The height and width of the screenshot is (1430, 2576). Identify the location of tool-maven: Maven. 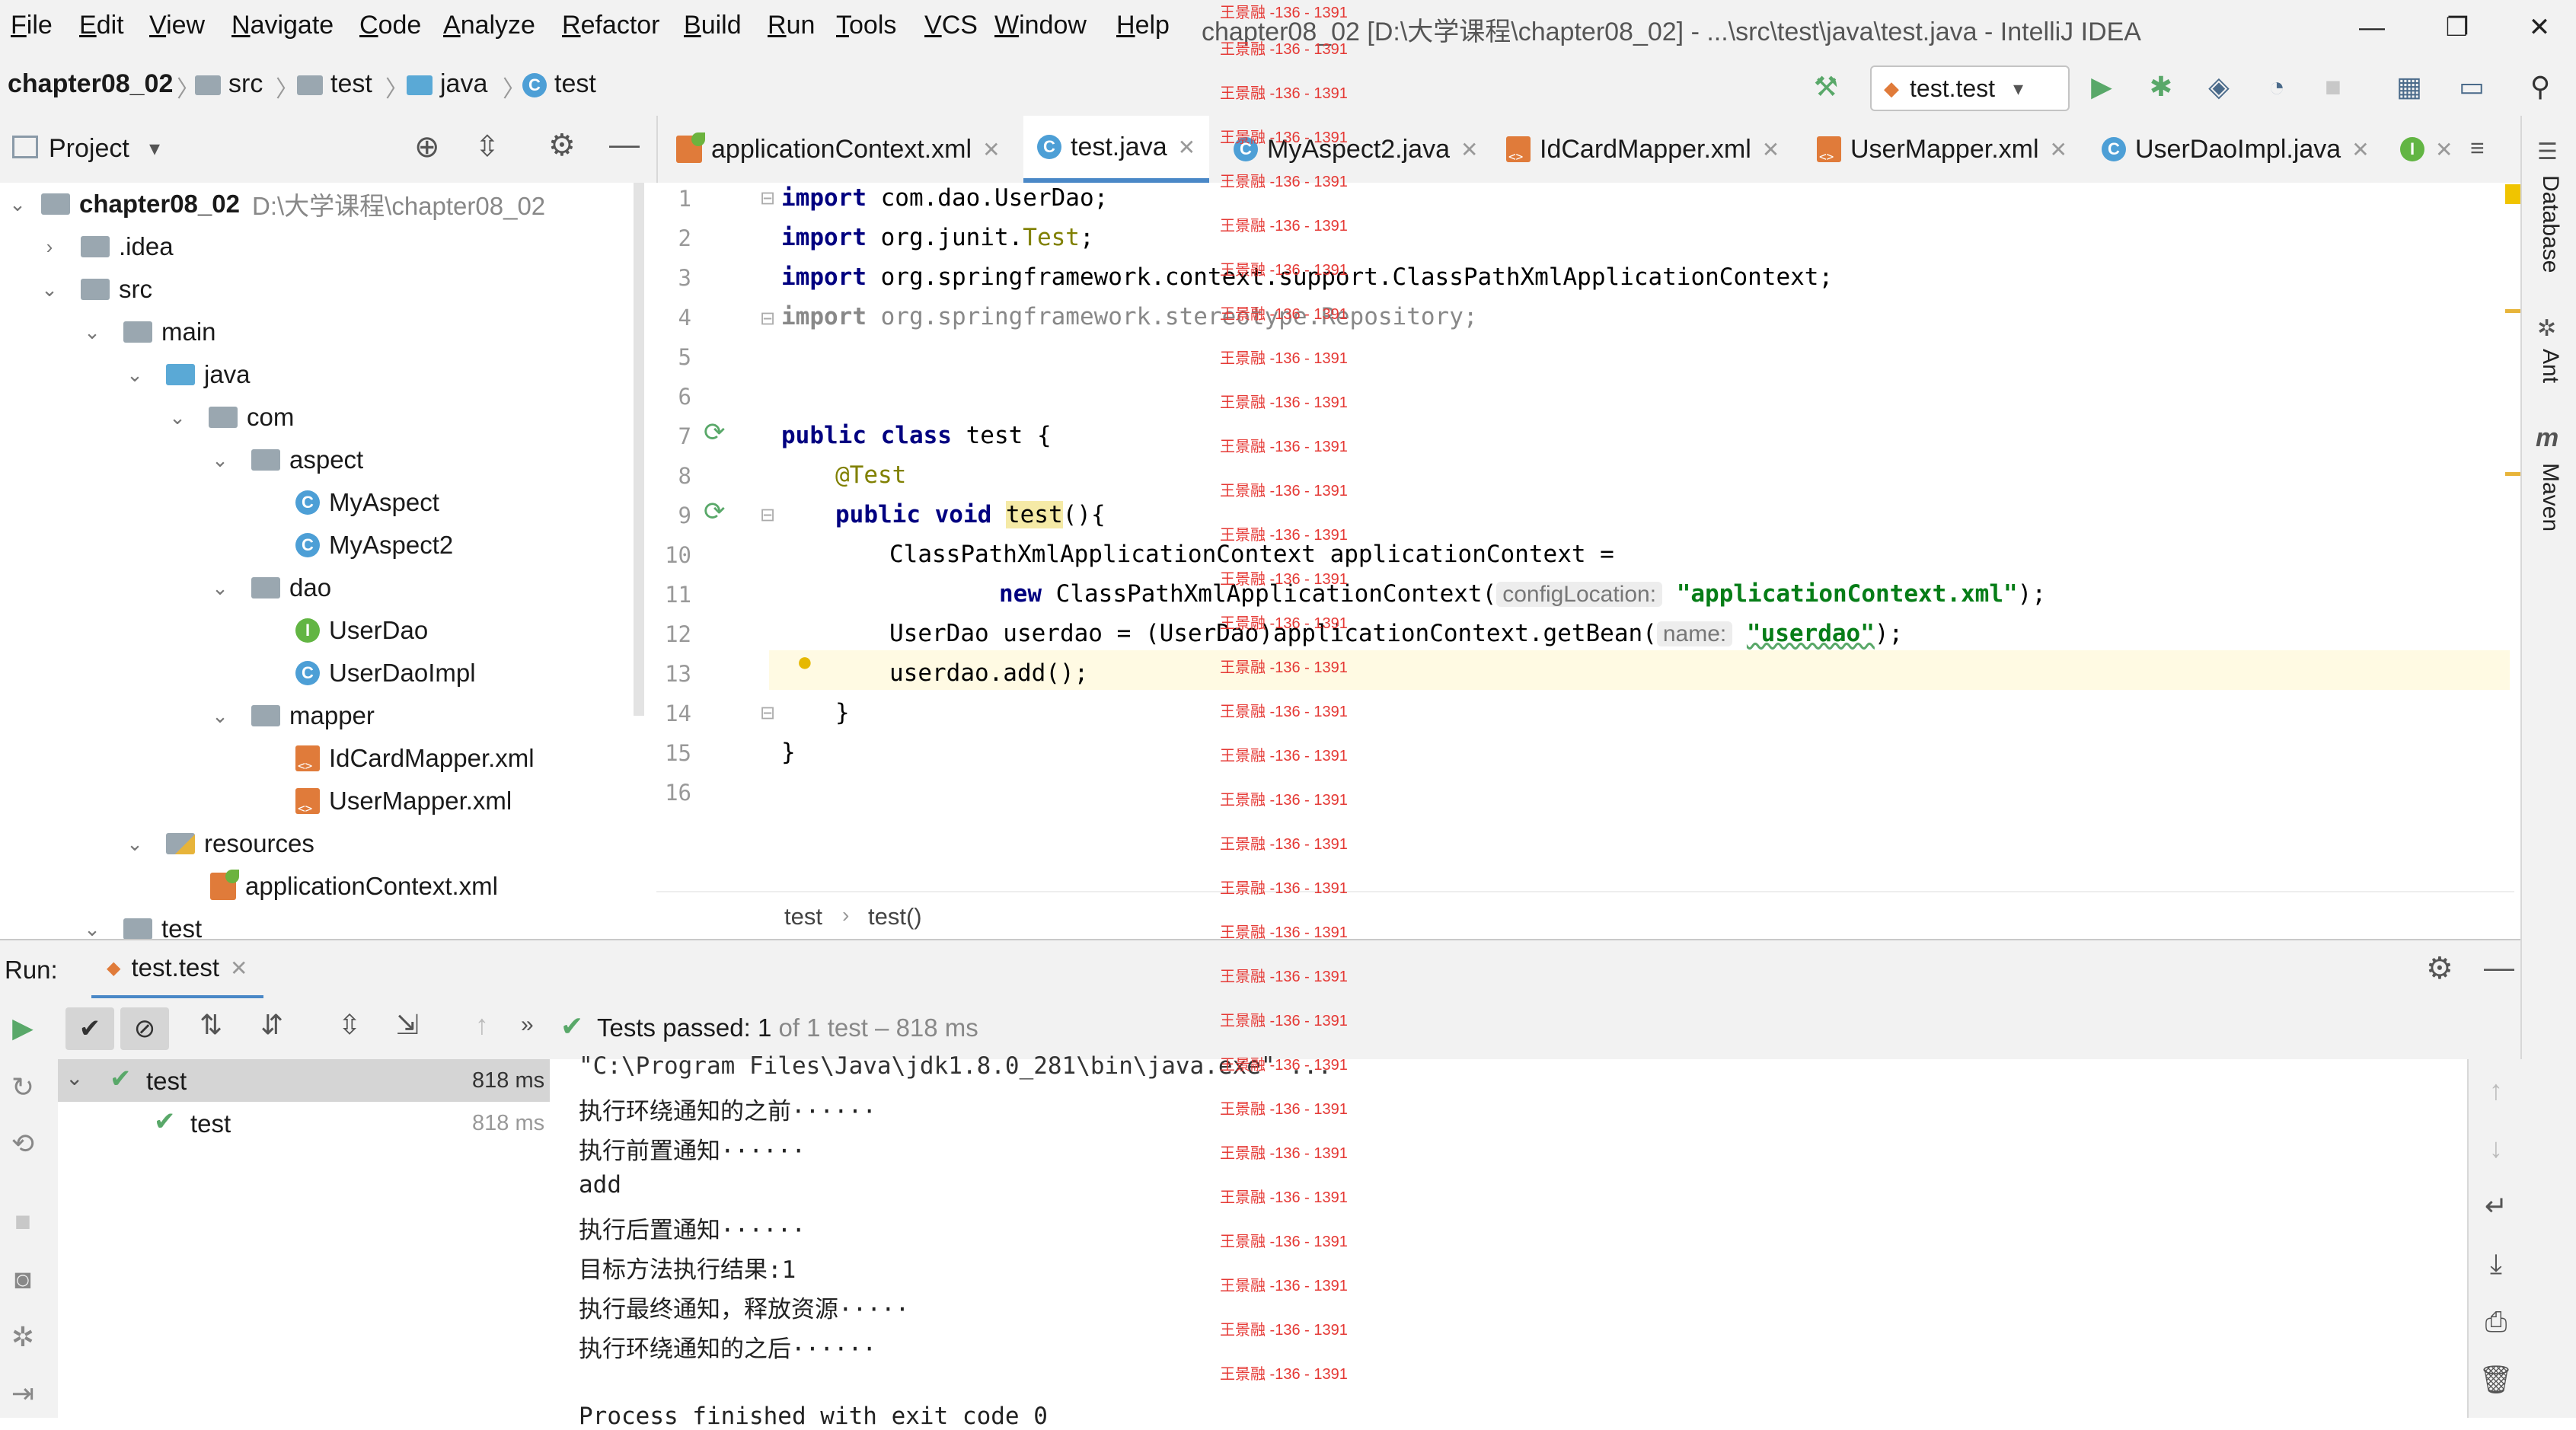
(2550, 497).